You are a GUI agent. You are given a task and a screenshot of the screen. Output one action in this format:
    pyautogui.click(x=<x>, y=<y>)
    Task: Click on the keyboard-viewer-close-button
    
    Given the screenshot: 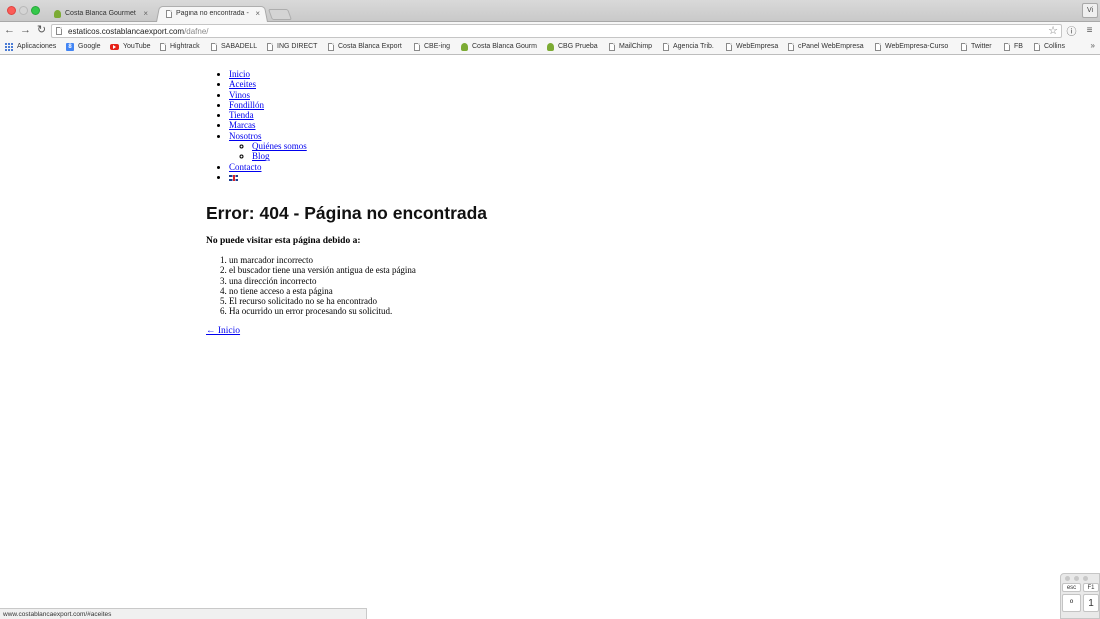 What is the action you would take?
    pyautogui.click(x=1067, y=578)
    